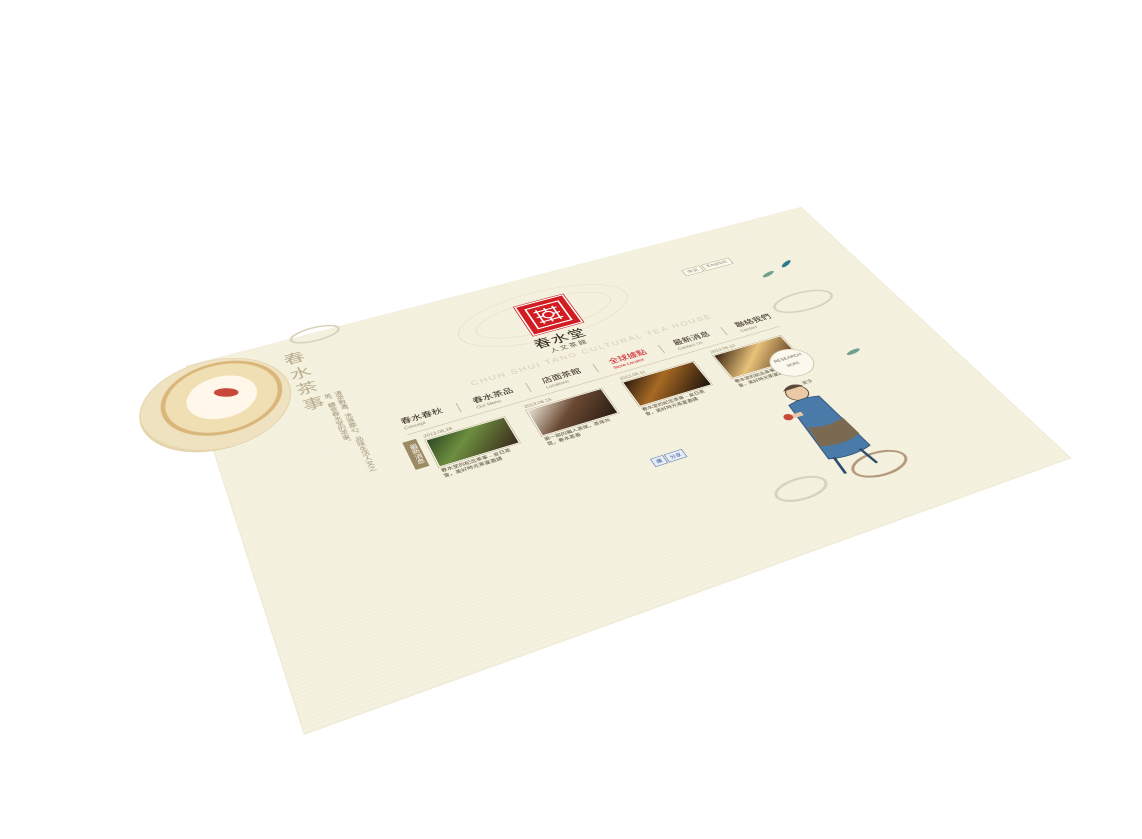 This screenshot has width=1142, height=839. What do you see at coordinates (474, 446) in the screenshot?
I see `news-card: 2013.06.26 春水堂的紀念茶事 - 夏日茶會，美好時光茶宴邀請` at bounding box center [474, 446].